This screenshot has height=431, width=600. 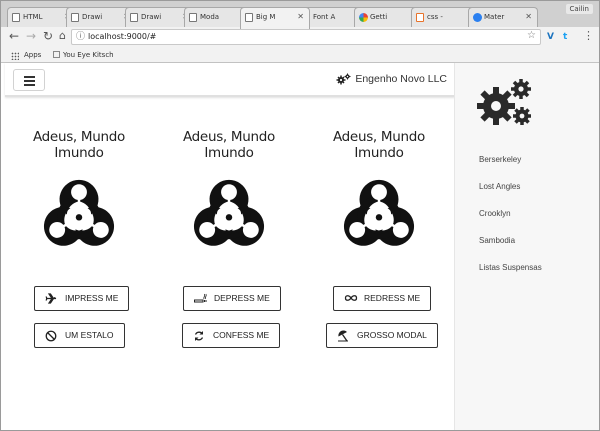 What do you see at coordinates (241, 335) in the screenshot?
I see `button-label: CONFESS ME` at bounding box center [241, 335].